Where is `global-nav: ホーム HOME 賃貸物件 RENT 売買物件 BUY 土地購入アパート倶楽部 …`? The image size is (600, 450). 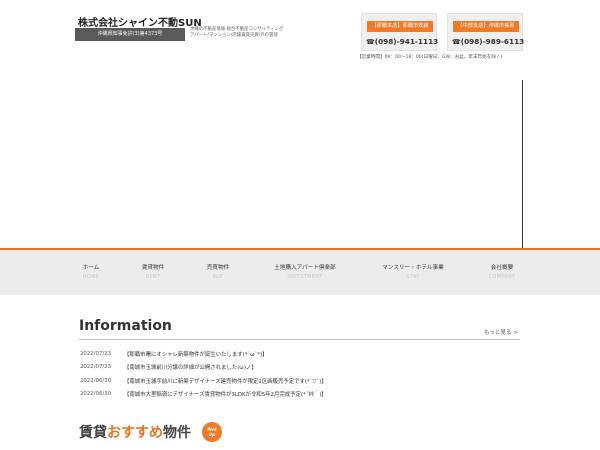
global-nav: ホーム HOME 賃貸物件 RENT 売買物件 BUY 土地購入アパート倶楽部 … is located at coordinates (300, 272).